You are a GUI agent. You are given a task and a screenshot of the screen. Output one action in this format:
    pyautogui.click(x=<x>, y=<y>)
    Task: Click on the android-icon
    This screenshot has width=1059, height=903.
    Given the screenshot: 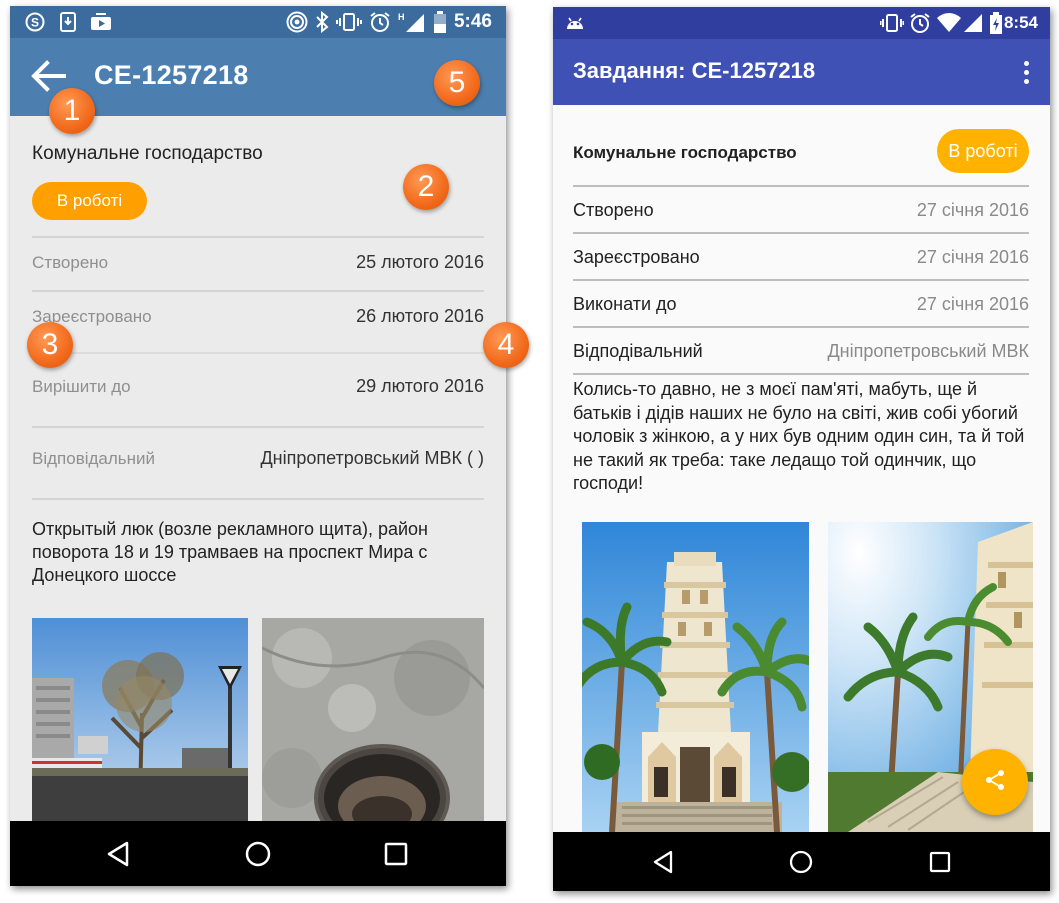 What is the action you would take?
    pyautogui.click(x=575, y=24)
    